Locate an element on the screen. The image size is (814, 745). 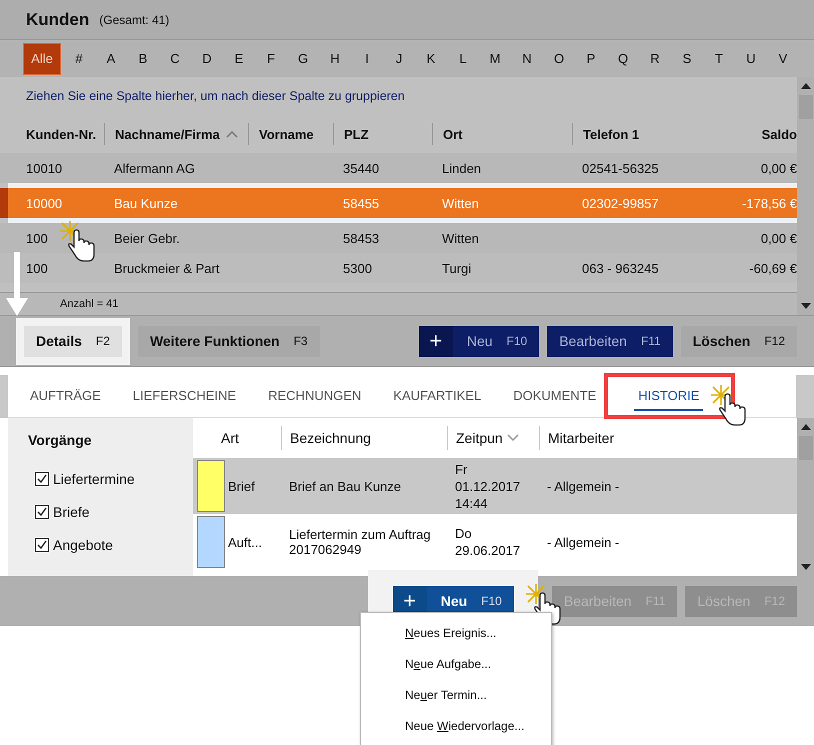
letter-filter: M is located at coordinates (495, 58).